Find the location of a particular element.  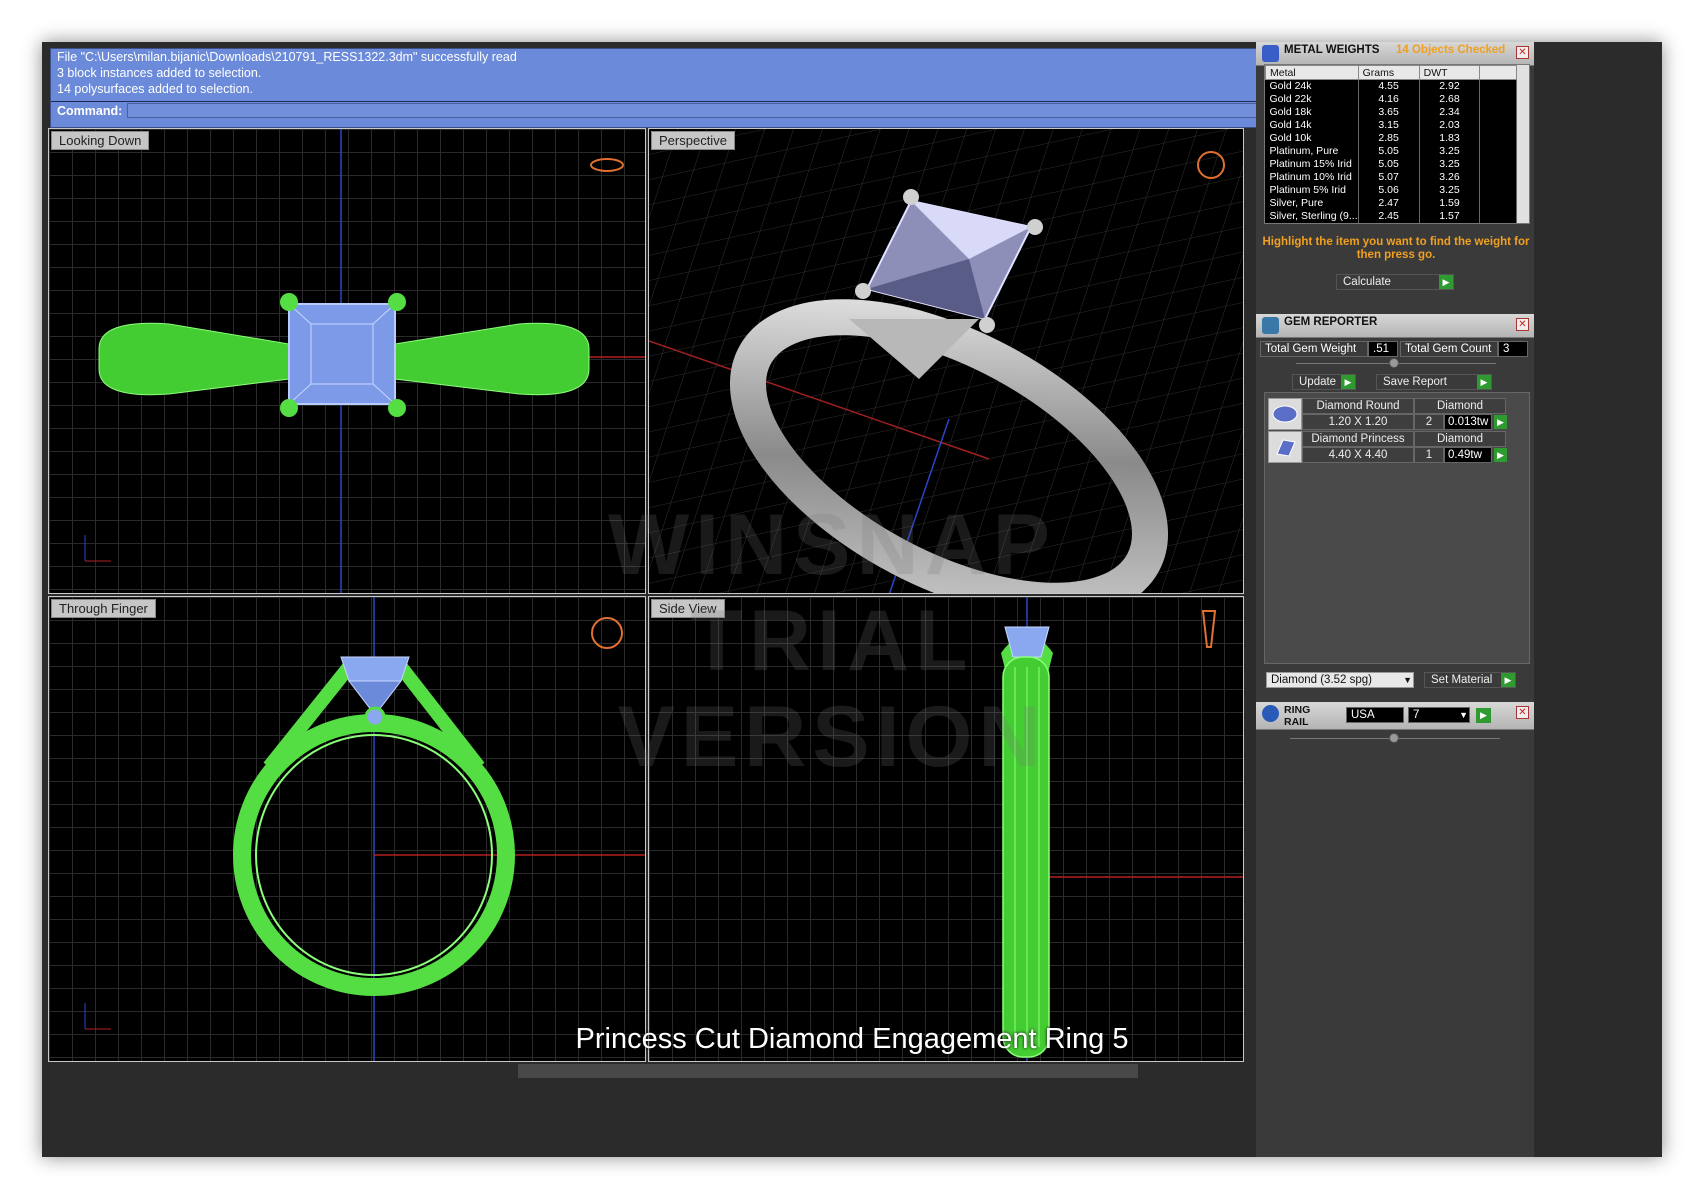

metal-name: Platinum 5% Irid is located at coordinates (1312, 190).